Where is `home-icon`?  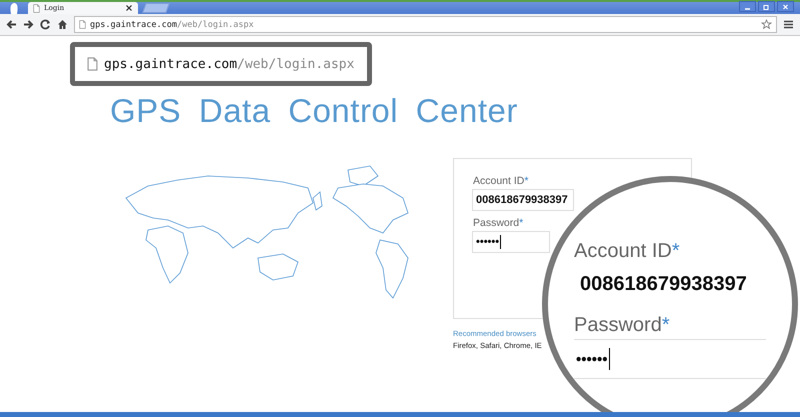
home-icon is located at coordinates (62, 24).